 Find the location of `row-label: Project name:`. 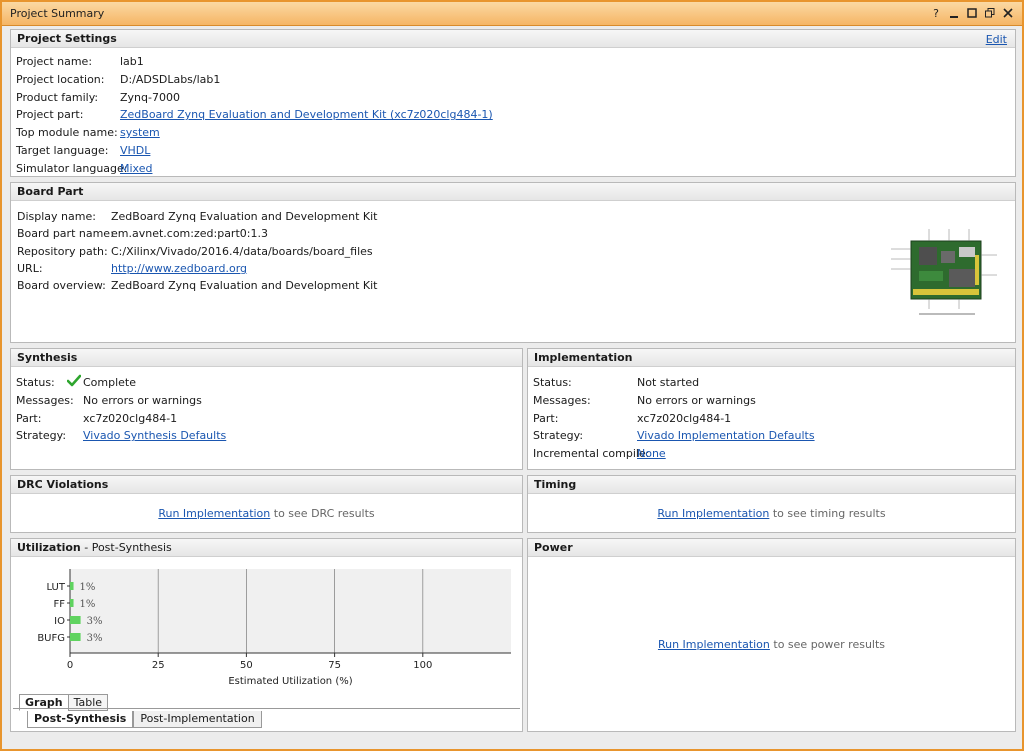

row-label: Project name: is located at coordinates (54, 61).